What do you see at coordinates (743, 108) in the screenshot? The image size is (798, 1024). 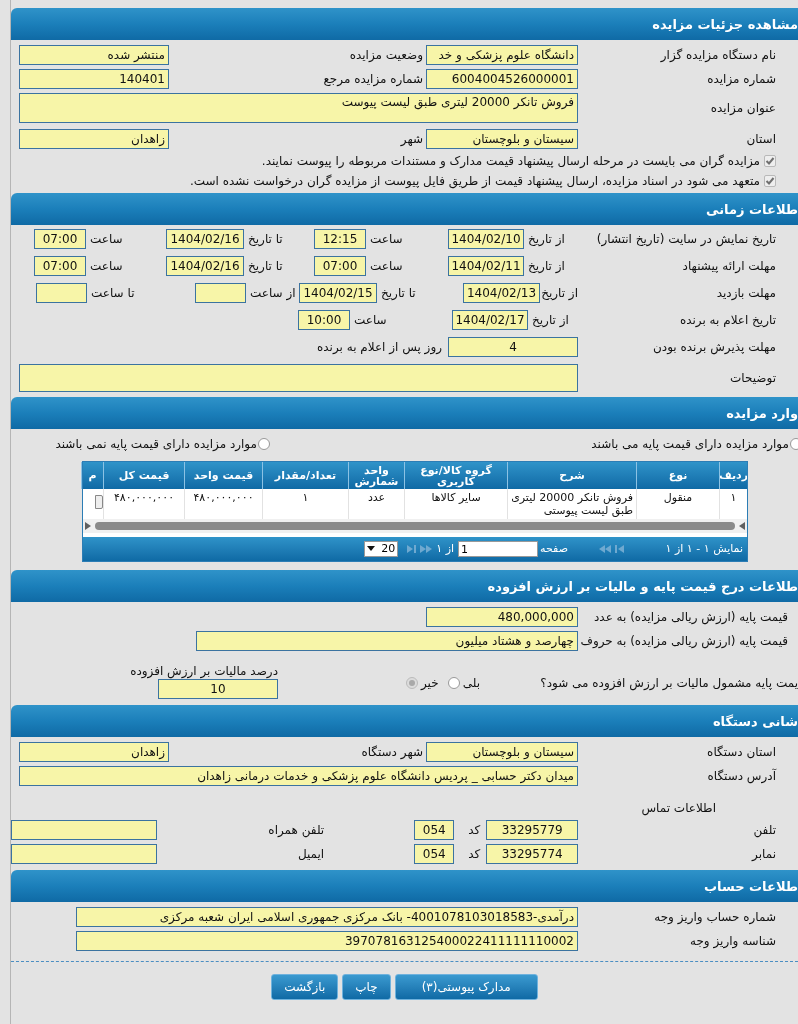 I see `field-label: عنوان مزایده` at bounding box center [743, 108].